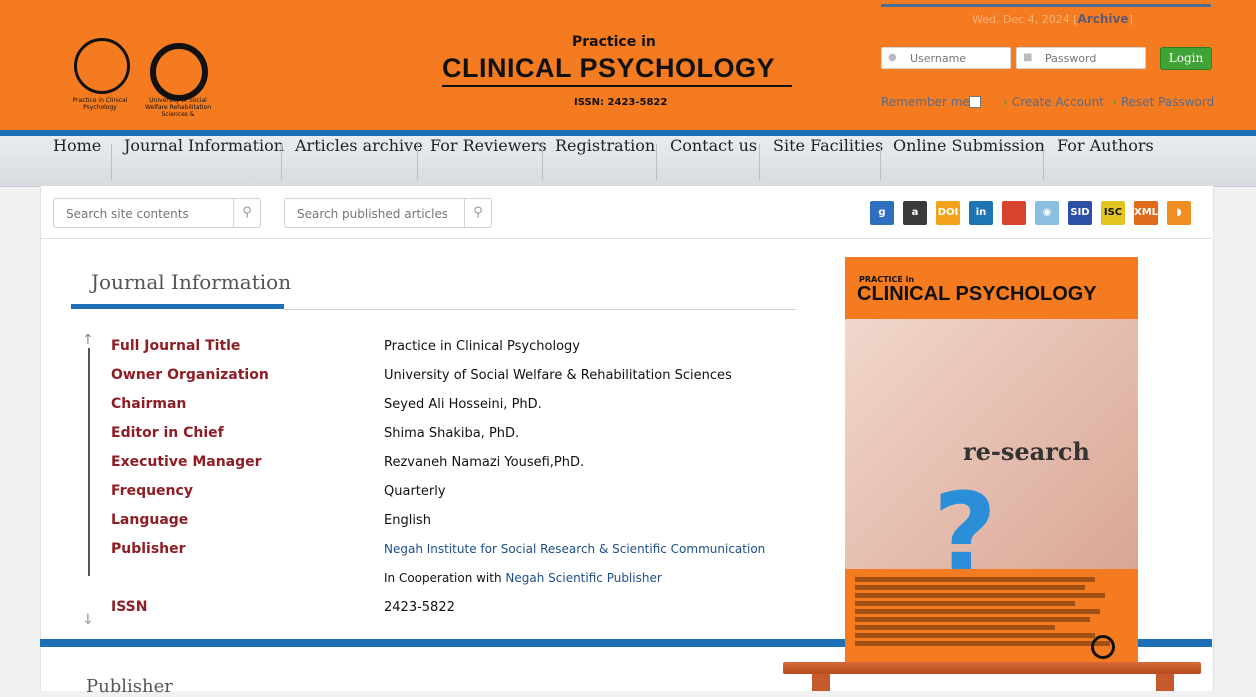  What do you see at coordinates (1186, 58) in the screenshot?
I see `login-button: Login` at bounding box center [1186, 58].